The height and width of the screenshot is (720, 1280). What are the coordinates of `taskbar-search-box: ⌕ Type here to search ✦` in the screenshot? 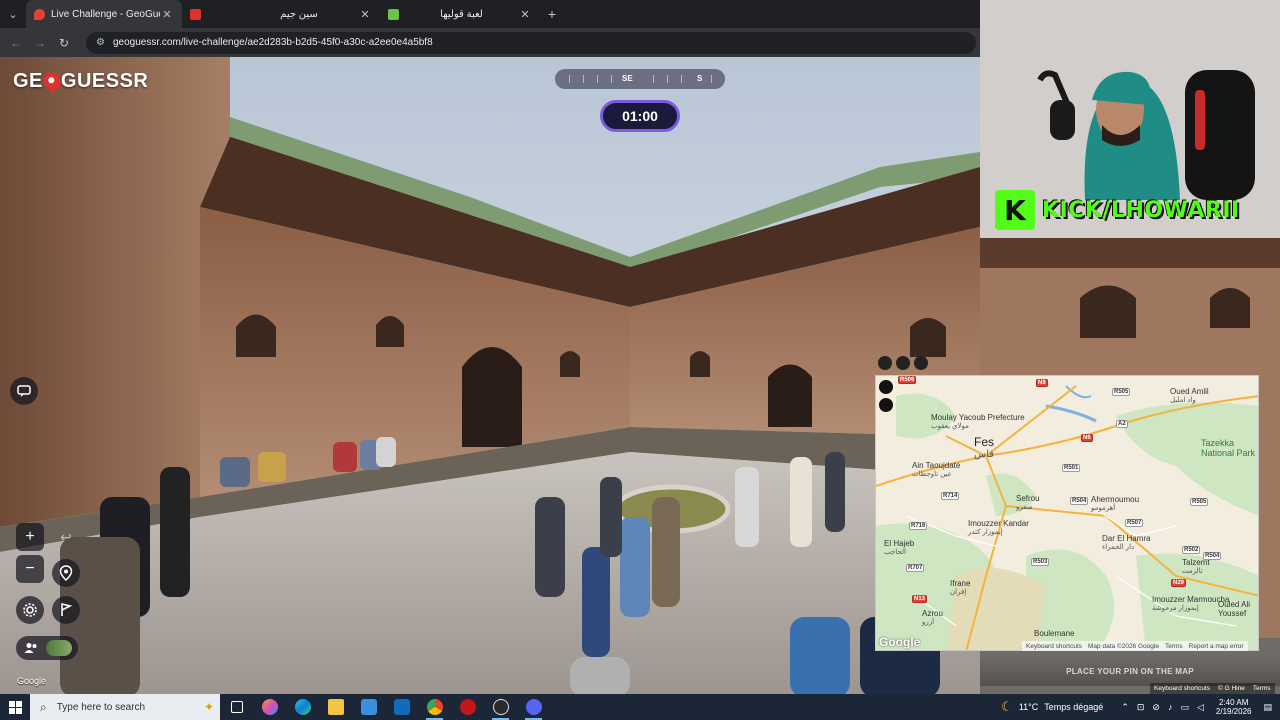 It's located at (125, 707).